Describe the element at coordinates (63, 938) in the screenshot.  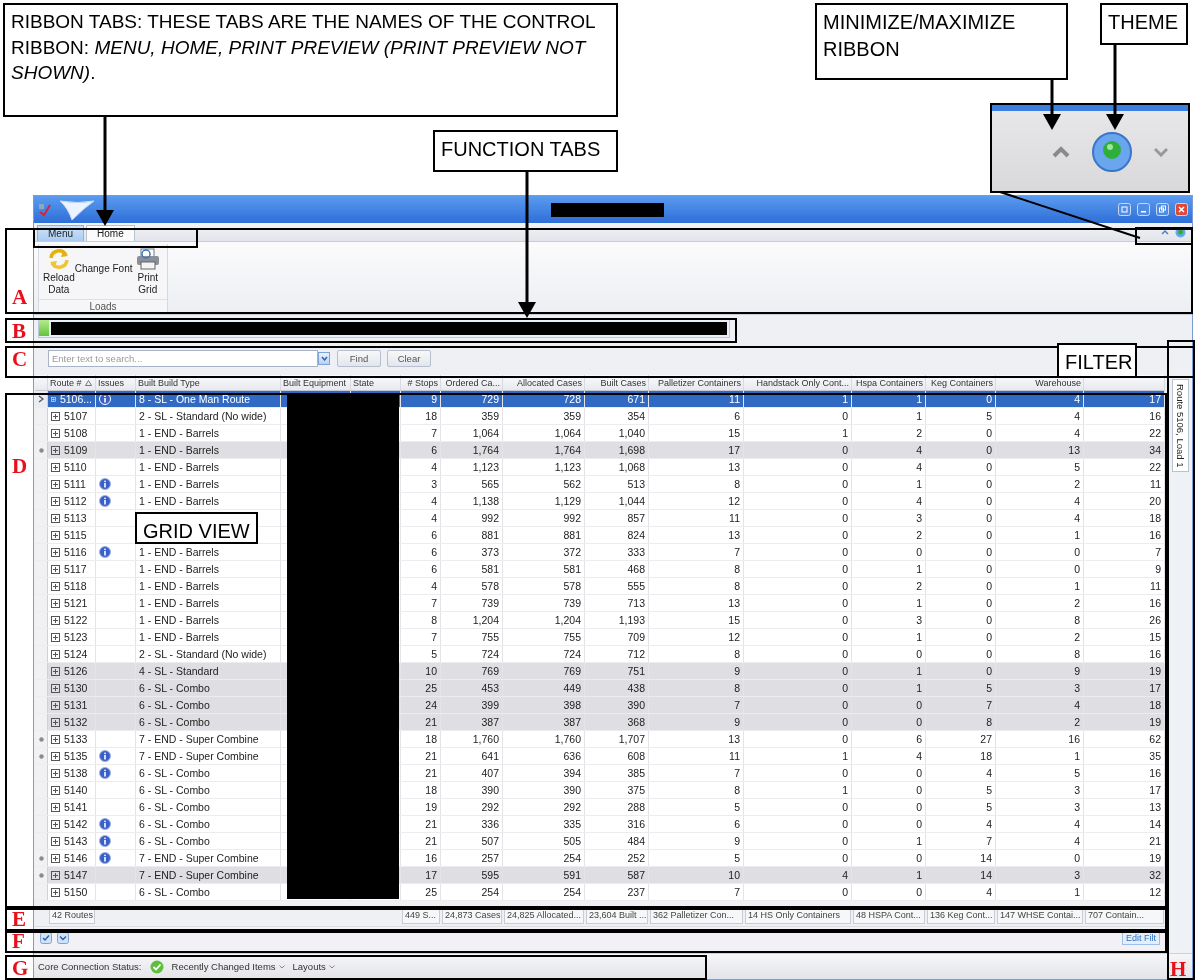
I see `dropdown-icon` at that location.